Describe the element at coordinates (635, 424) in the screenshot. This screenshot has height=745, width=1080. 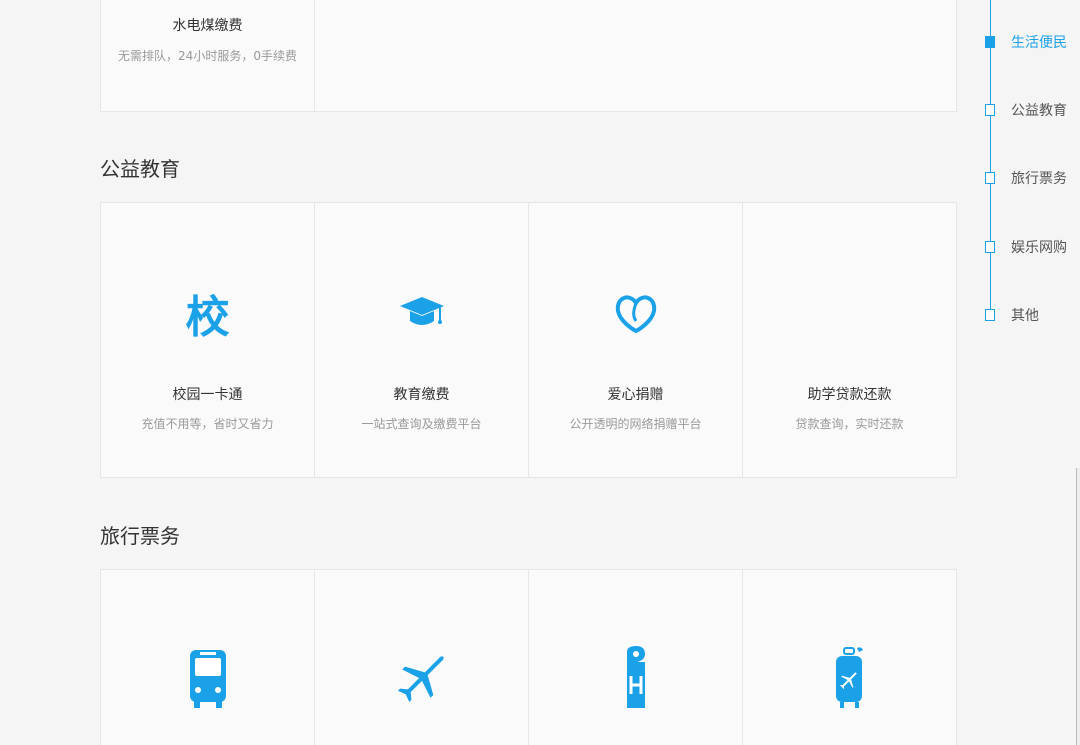
I see `card-desc: 公开透明的网络捐赠平台` at that location.